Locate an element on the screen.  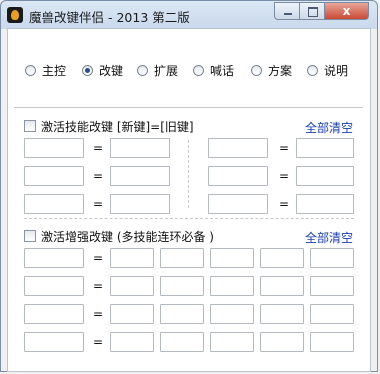
skill-remap-toggle: 激活技能改键 [新键]=[旧键] is located at coordinates (109, 126).